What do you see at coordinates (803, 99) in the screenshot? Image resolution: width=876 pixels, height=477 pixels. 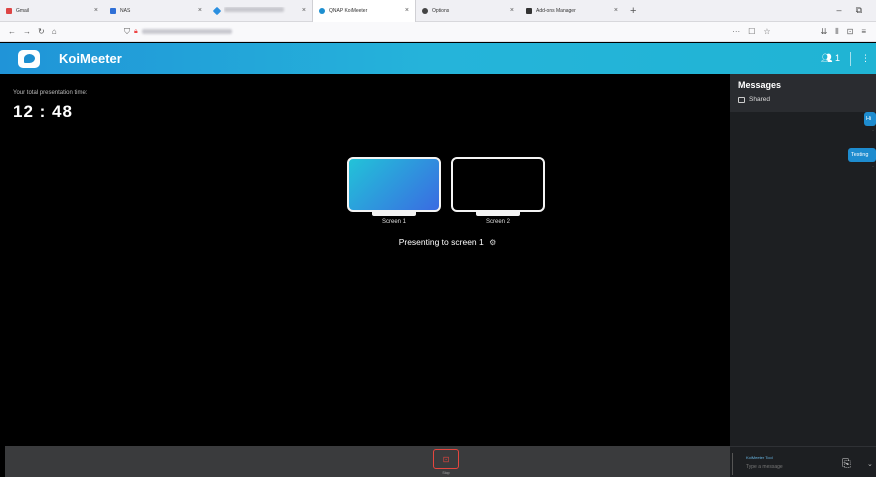 I see `shared-tab: Shared` at bounding box center [803, 99].